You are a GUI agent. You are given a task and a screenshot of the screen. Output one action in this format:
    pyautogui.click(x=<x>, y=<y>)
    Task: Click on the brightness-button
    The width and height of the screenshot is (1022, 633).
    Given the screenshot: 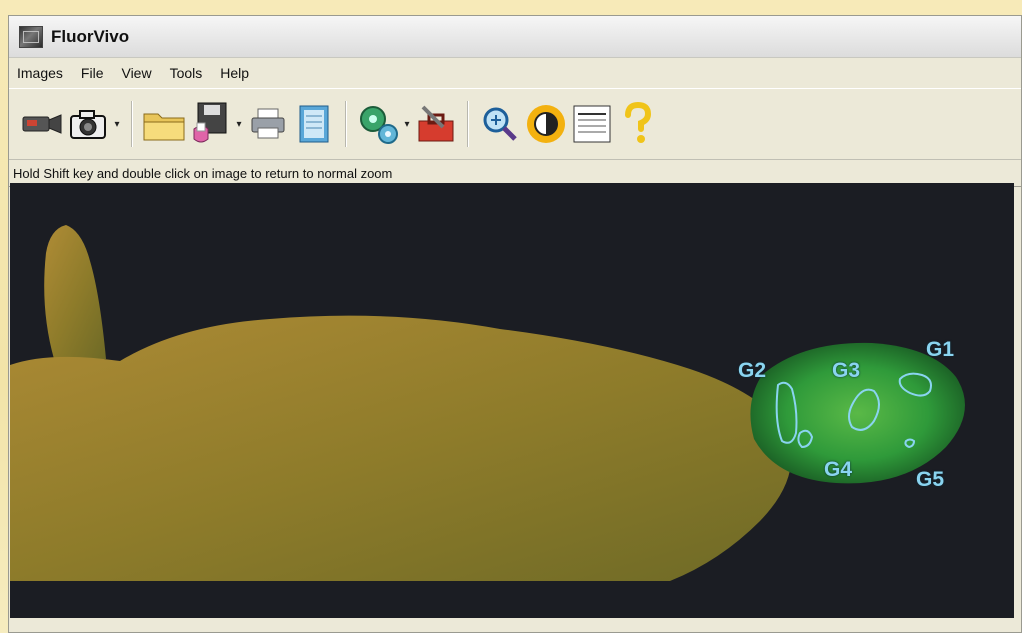 What is the action you would take?
    pyautogui.click(x=546, y=124)
    